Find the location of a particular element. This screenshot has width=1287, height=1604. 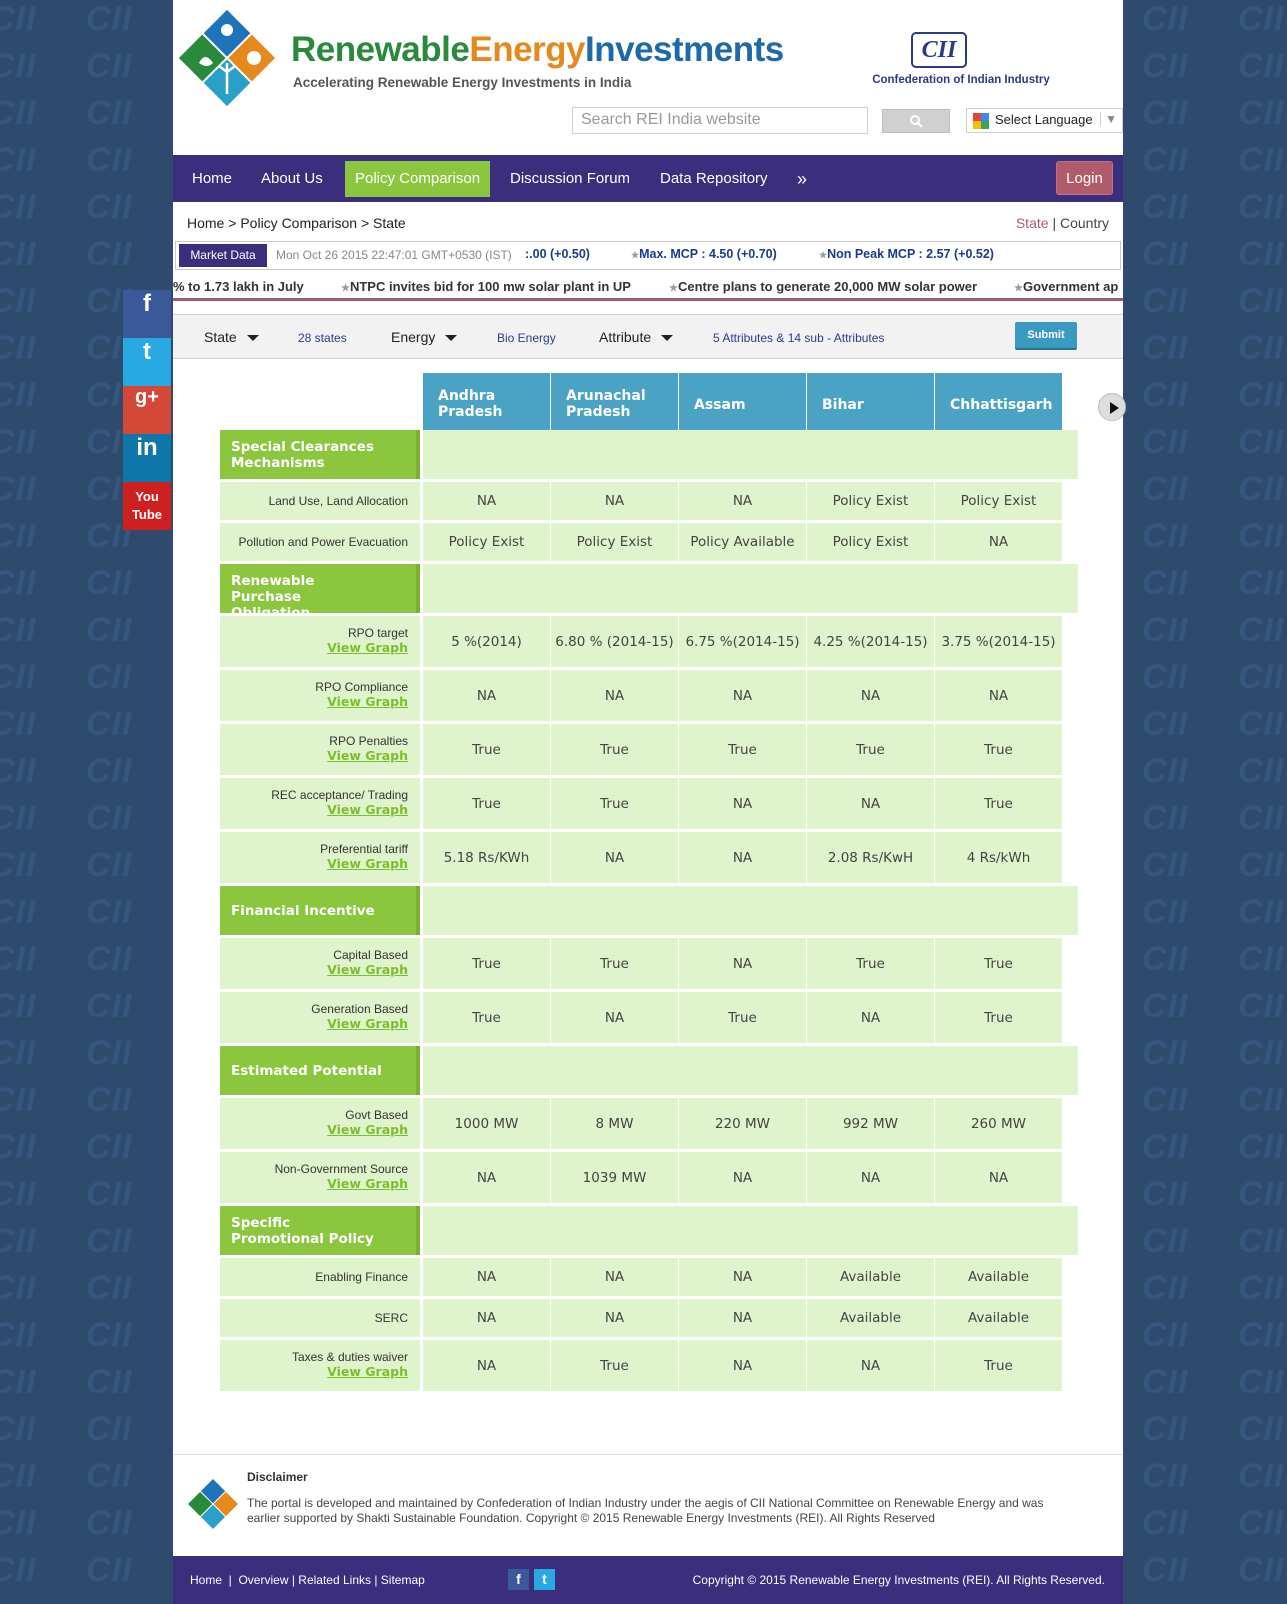

google-plus-icon: g+ is located at coordinates (147, 410).